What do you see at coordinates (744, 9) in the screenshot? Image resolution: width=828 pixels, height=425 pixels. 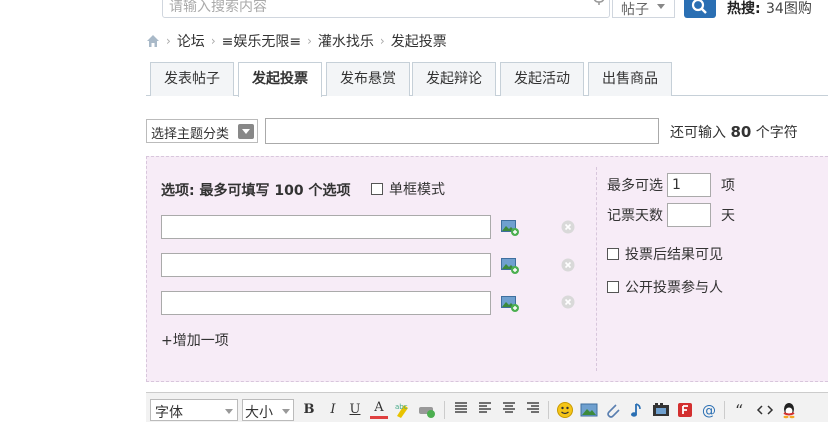 I see `hot-search-label: 热搜:` at bounding box center [744, 9].